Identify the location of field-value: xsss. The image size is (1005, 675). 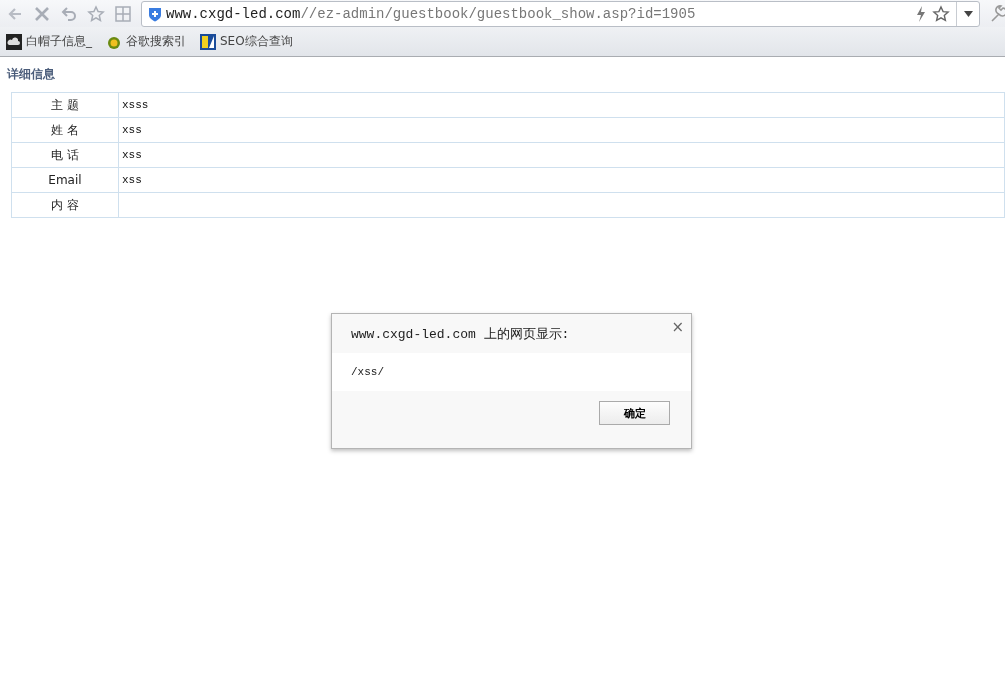
(561, 105).